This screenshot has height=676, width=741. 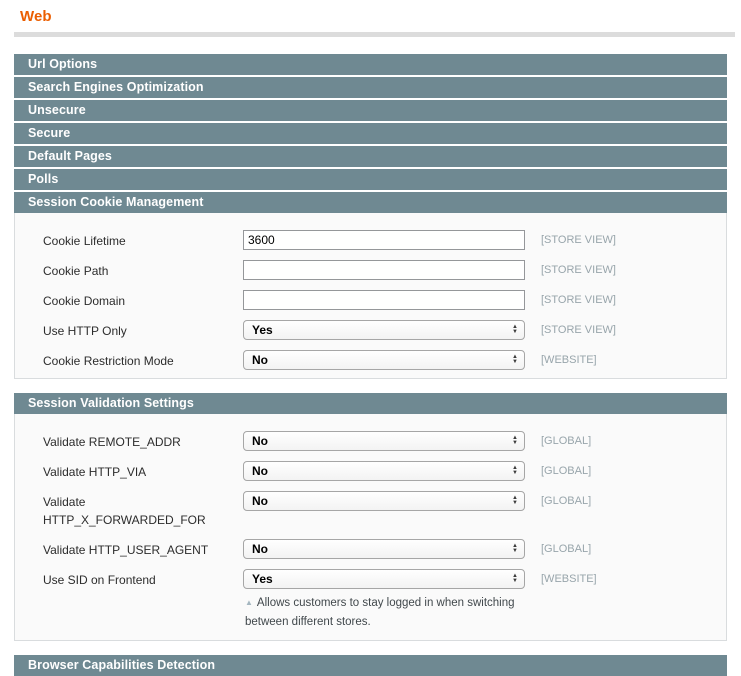 I want to click on validate-http-x-forwarded-for-value: No ▲ ▼, so click(x=384, y=501).